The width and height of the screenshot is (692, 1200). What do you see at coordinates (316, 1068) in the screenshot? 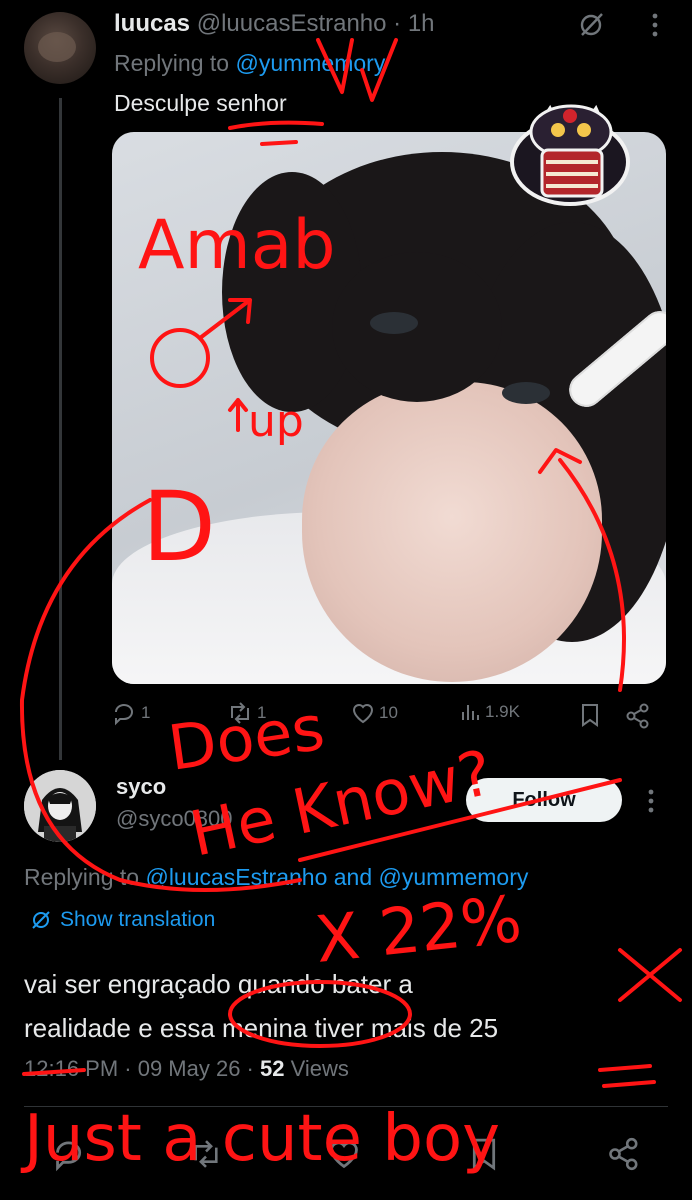
I see `tweet2-views-label: Views` at bounding box center [316, 1068].